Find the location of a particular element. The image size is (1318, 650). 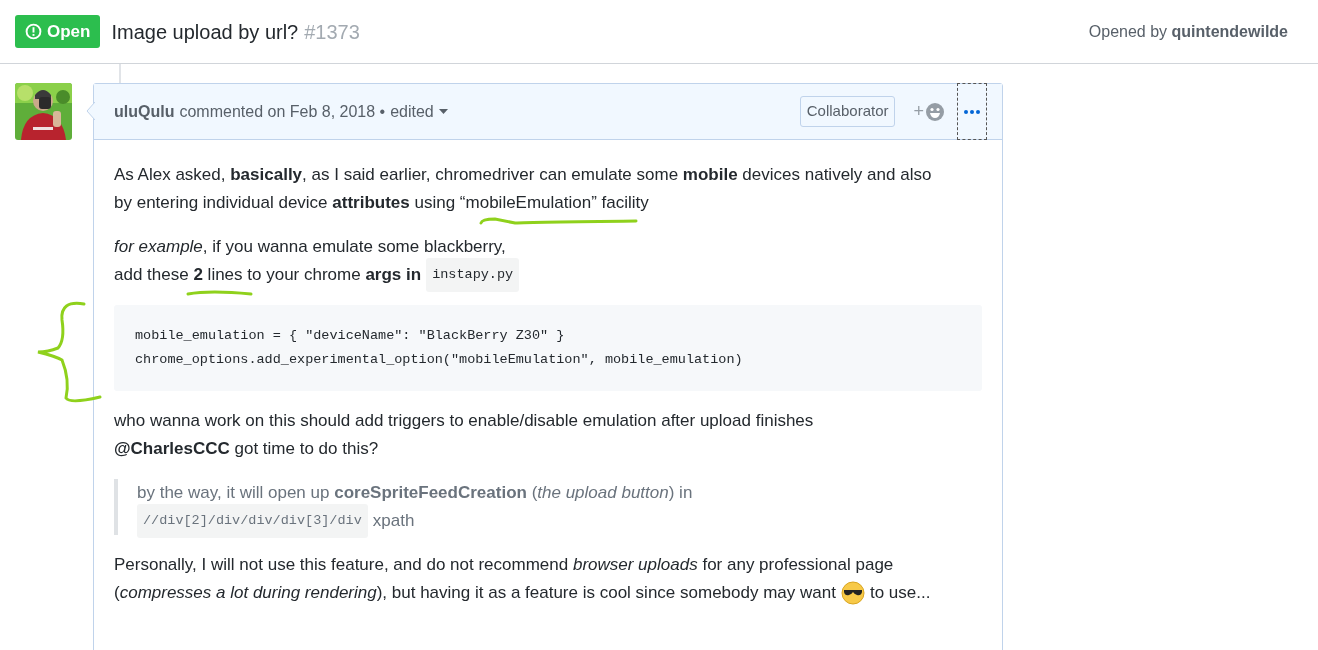

issue-title: Image upload by url? is located at coordinates (205, 32).